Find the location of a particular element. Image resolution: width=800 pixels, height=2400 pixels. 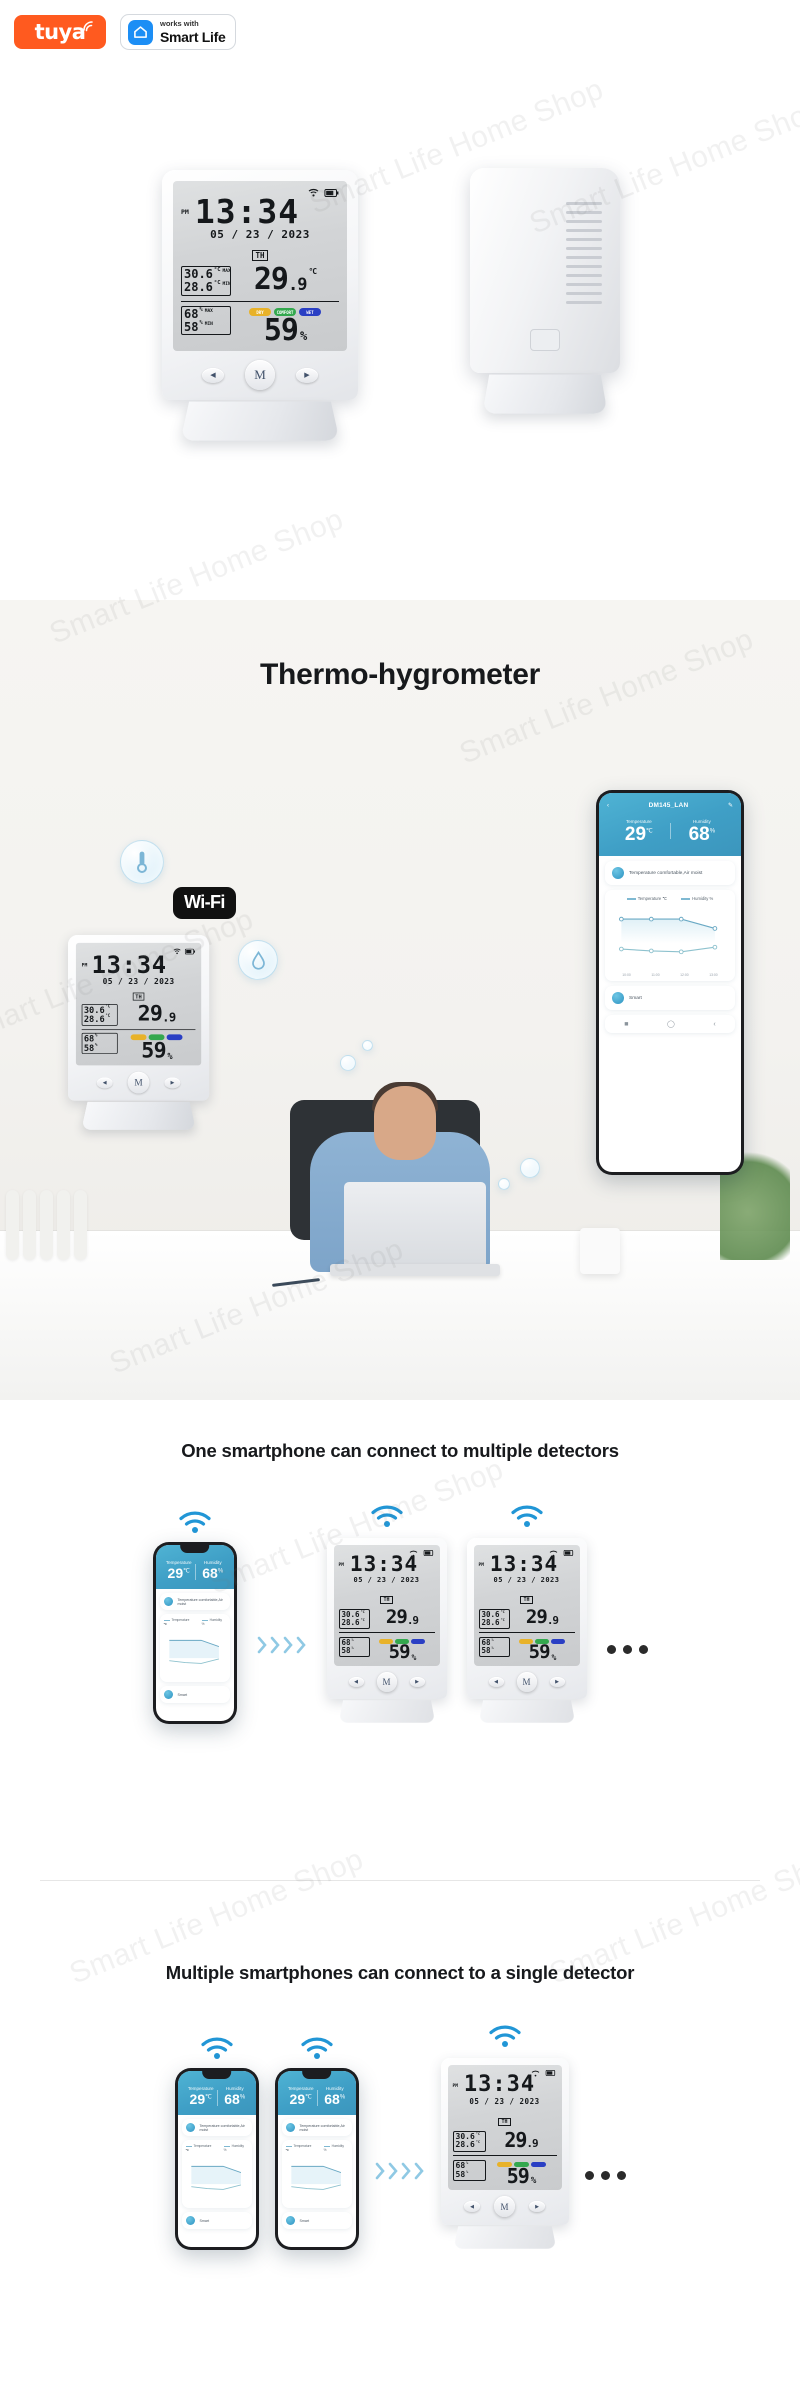

app-humidity: Humidity 68% is located at coordinates (702, 831).